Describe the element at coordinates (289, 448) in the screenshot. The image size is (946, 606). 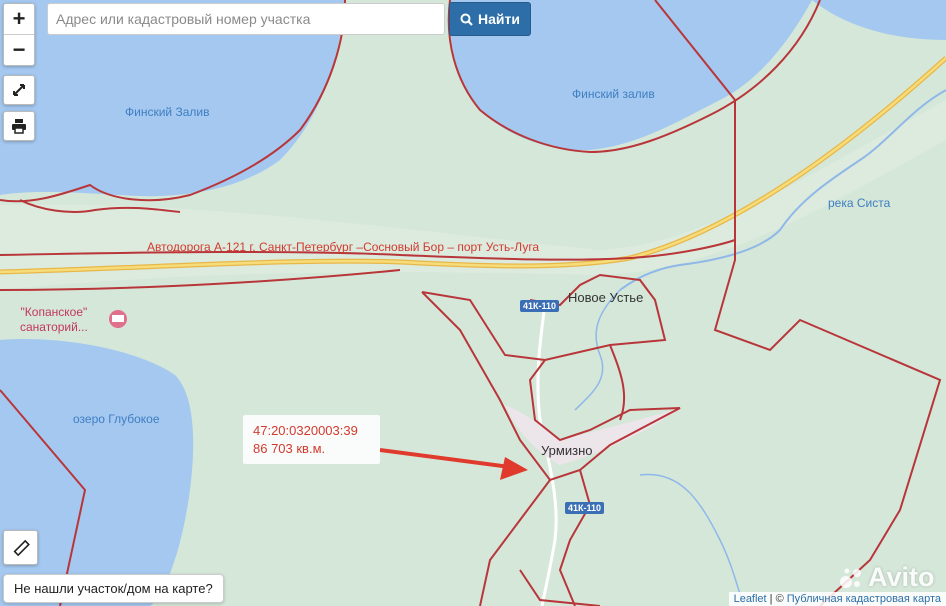
I see `parcel-area: 86 703 кв.м.` at that location.